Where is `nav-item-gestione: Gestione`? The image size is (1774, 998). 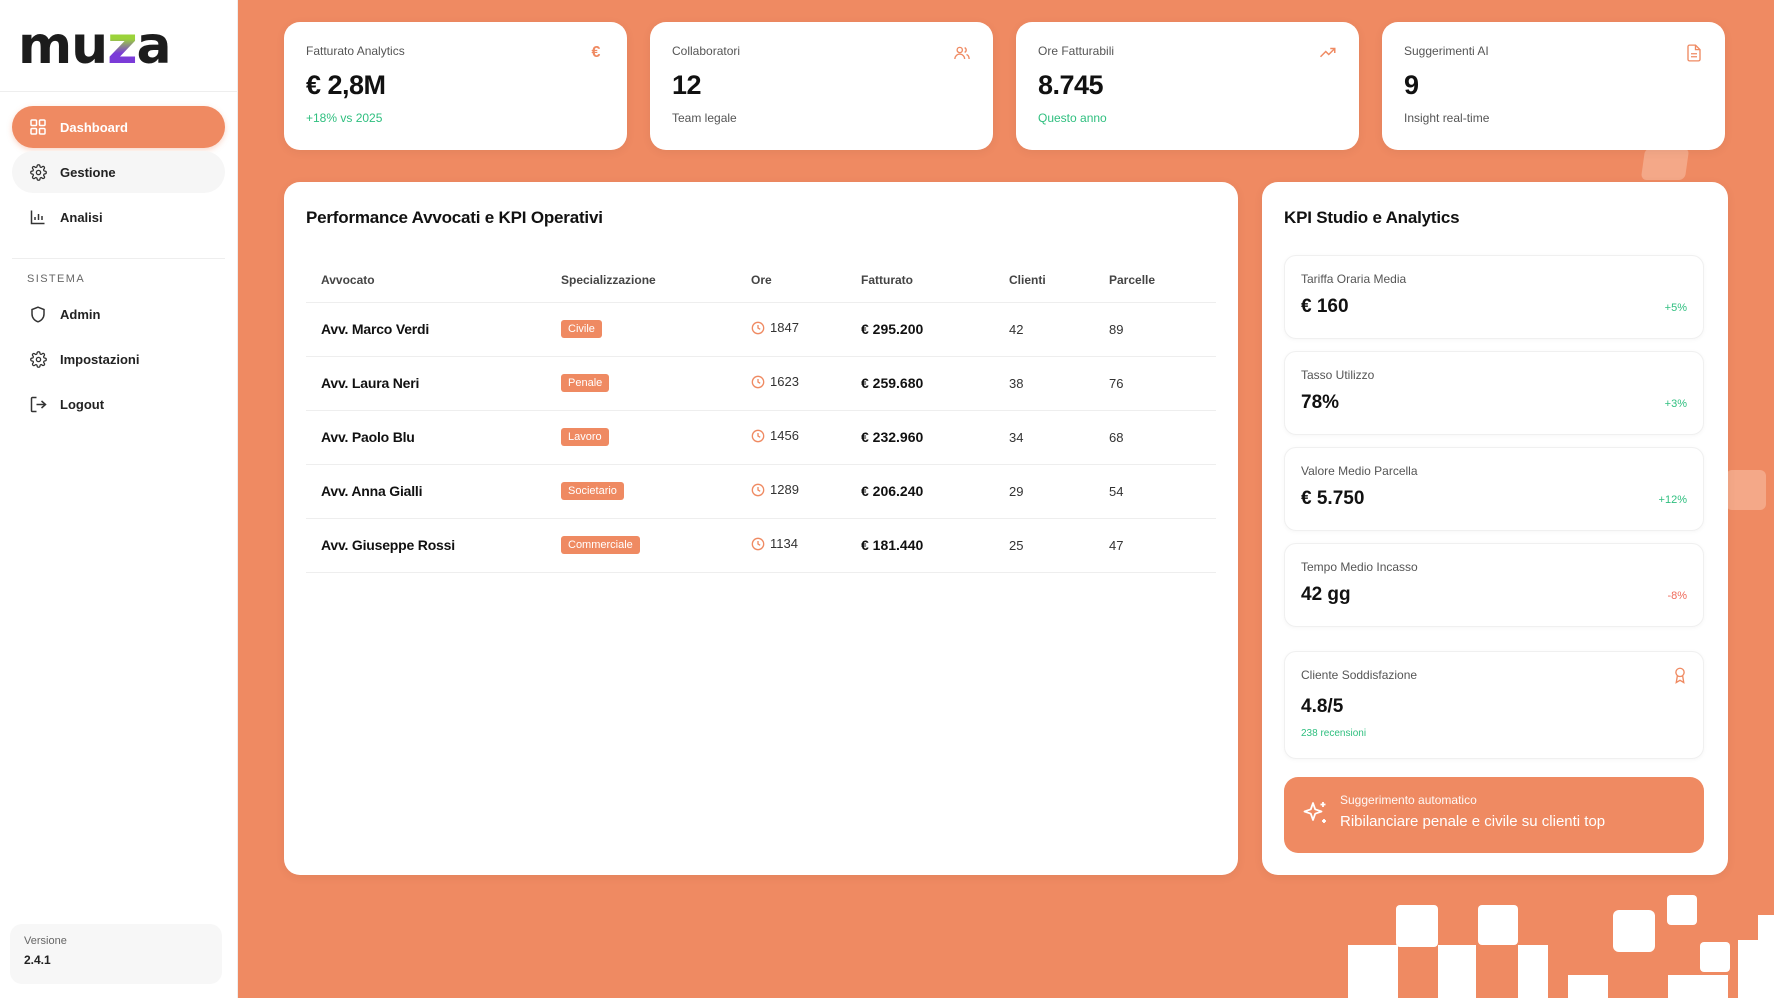 nav-item-gestione: Gestione is located at coordinates (118, 172).